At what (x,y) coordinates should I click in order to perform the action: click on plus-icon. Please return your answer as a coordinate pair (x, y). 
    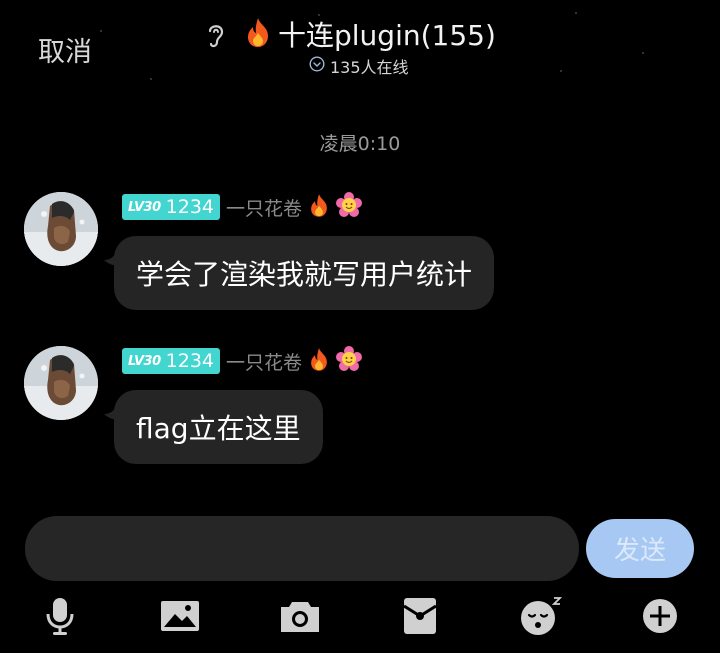
    Looking at the image, I should click on (660, 616).